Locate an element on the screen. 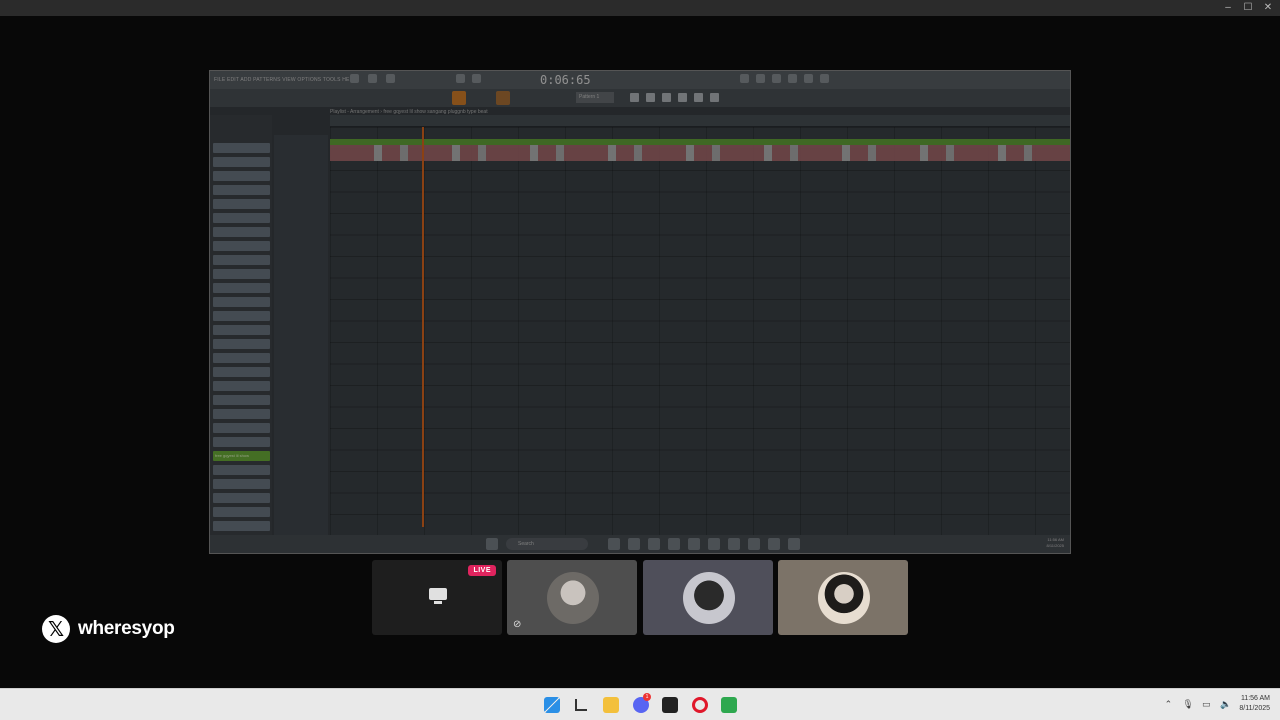 This screenshot has height=720, width=1280. screen-share-tile: LIVE is located at coordinates (437, 597).